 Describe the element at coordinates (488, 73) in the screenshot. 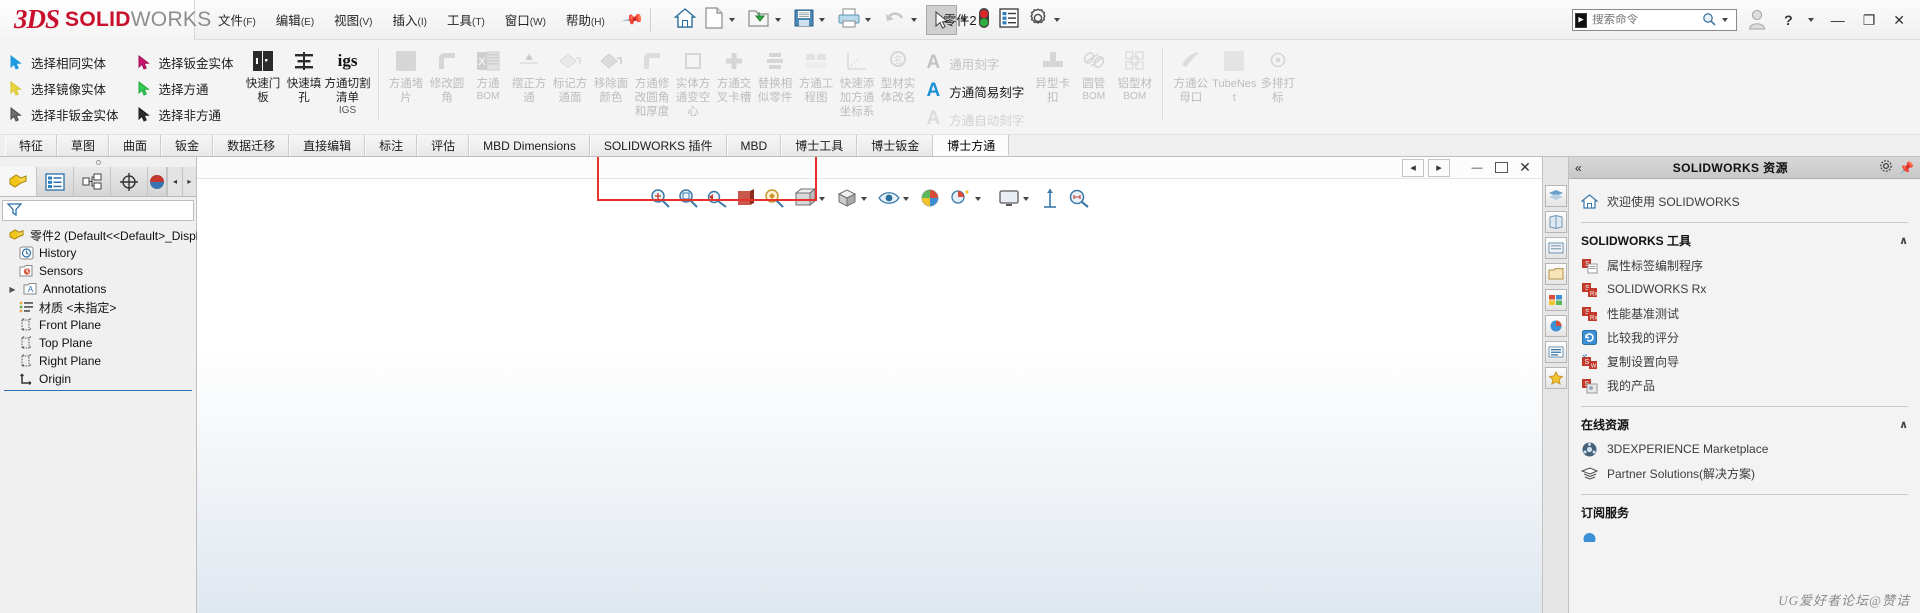

I see `tube-bom-button: X 方通 BOM` at that location.